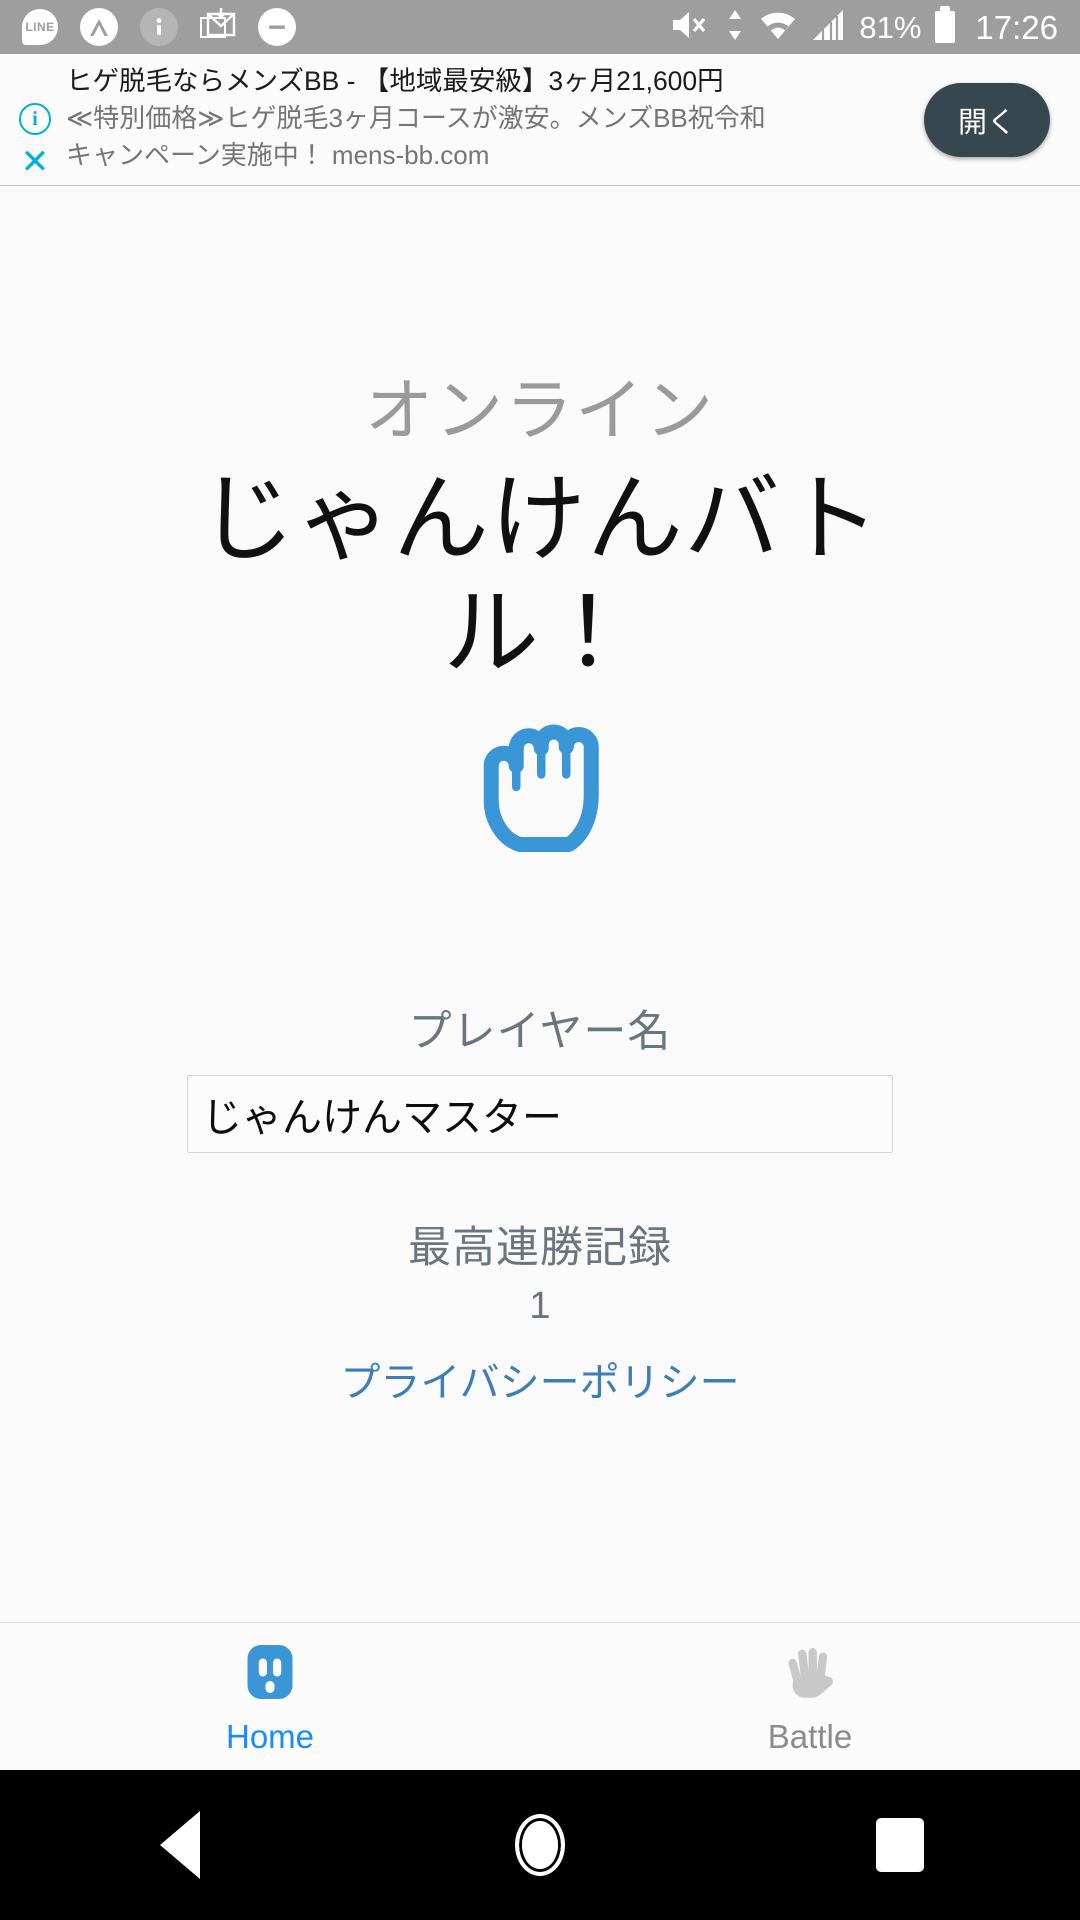 Image resolution: width=1080 pixels, height=1920 pixels. Describe the element at coordinates (691, 27) in the screenshot. I see `volume-mute-icon` at that location.